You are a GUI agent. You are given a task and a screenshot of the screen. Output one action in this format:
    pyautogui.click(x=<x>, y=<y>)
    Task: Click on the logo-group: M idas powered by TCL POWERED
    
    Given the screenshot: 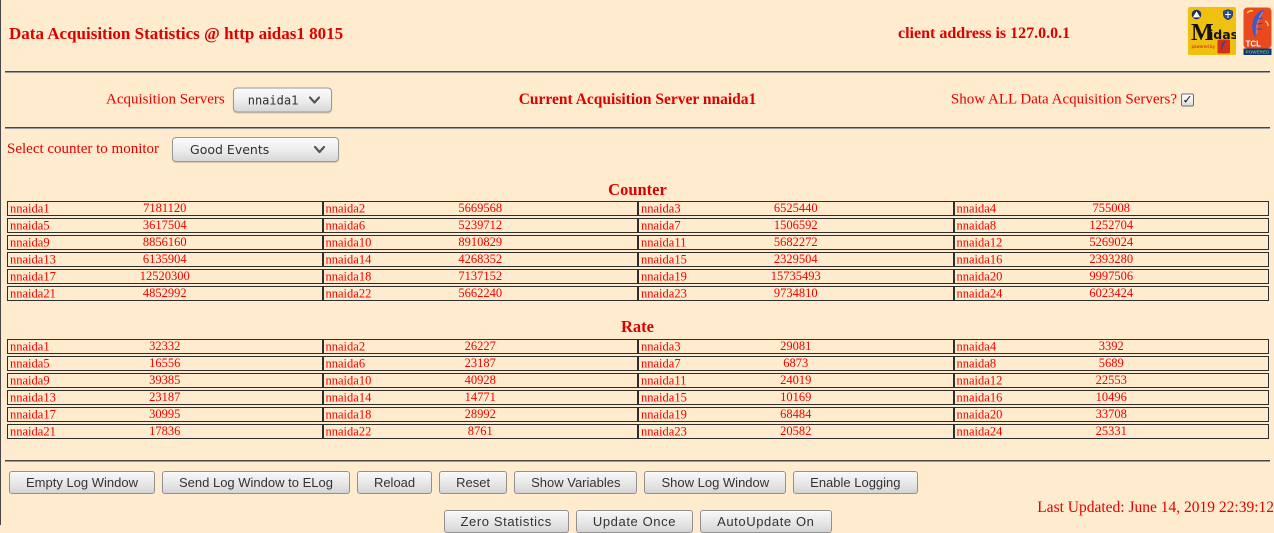 What is the action you would take?
    pyautogui.click(x=1230, y=31)
    